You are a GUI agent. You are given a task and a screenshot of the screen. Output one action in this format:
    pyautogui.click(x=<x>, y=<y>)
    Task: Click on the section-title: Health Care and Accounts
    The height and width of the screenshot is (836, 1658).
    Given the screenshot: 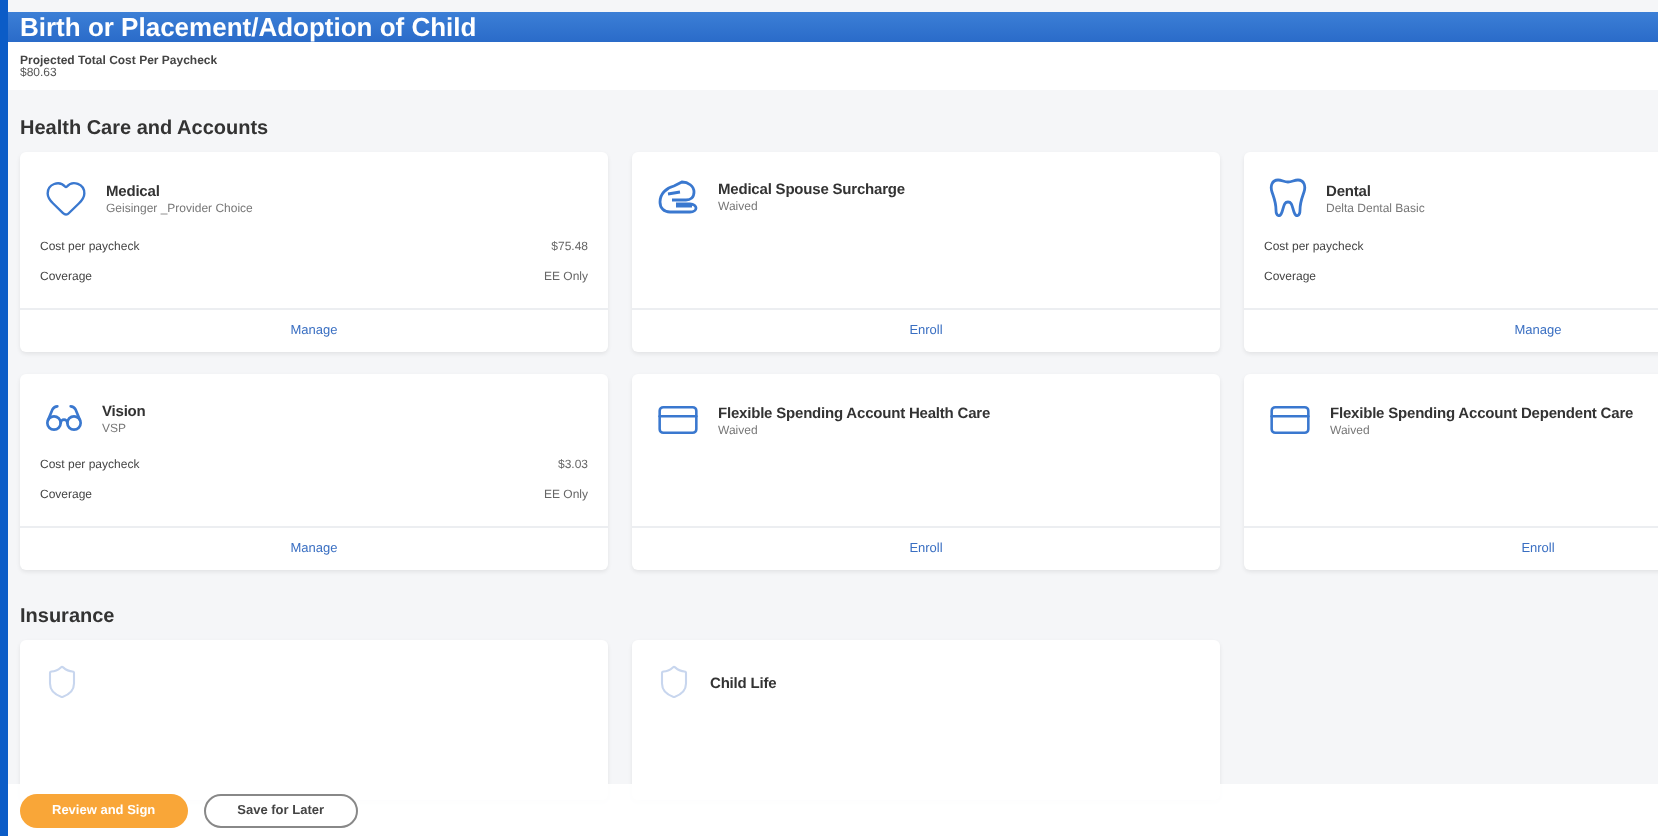 What is the action you would take?
    pyautogui.click(x=144, y=129)
    